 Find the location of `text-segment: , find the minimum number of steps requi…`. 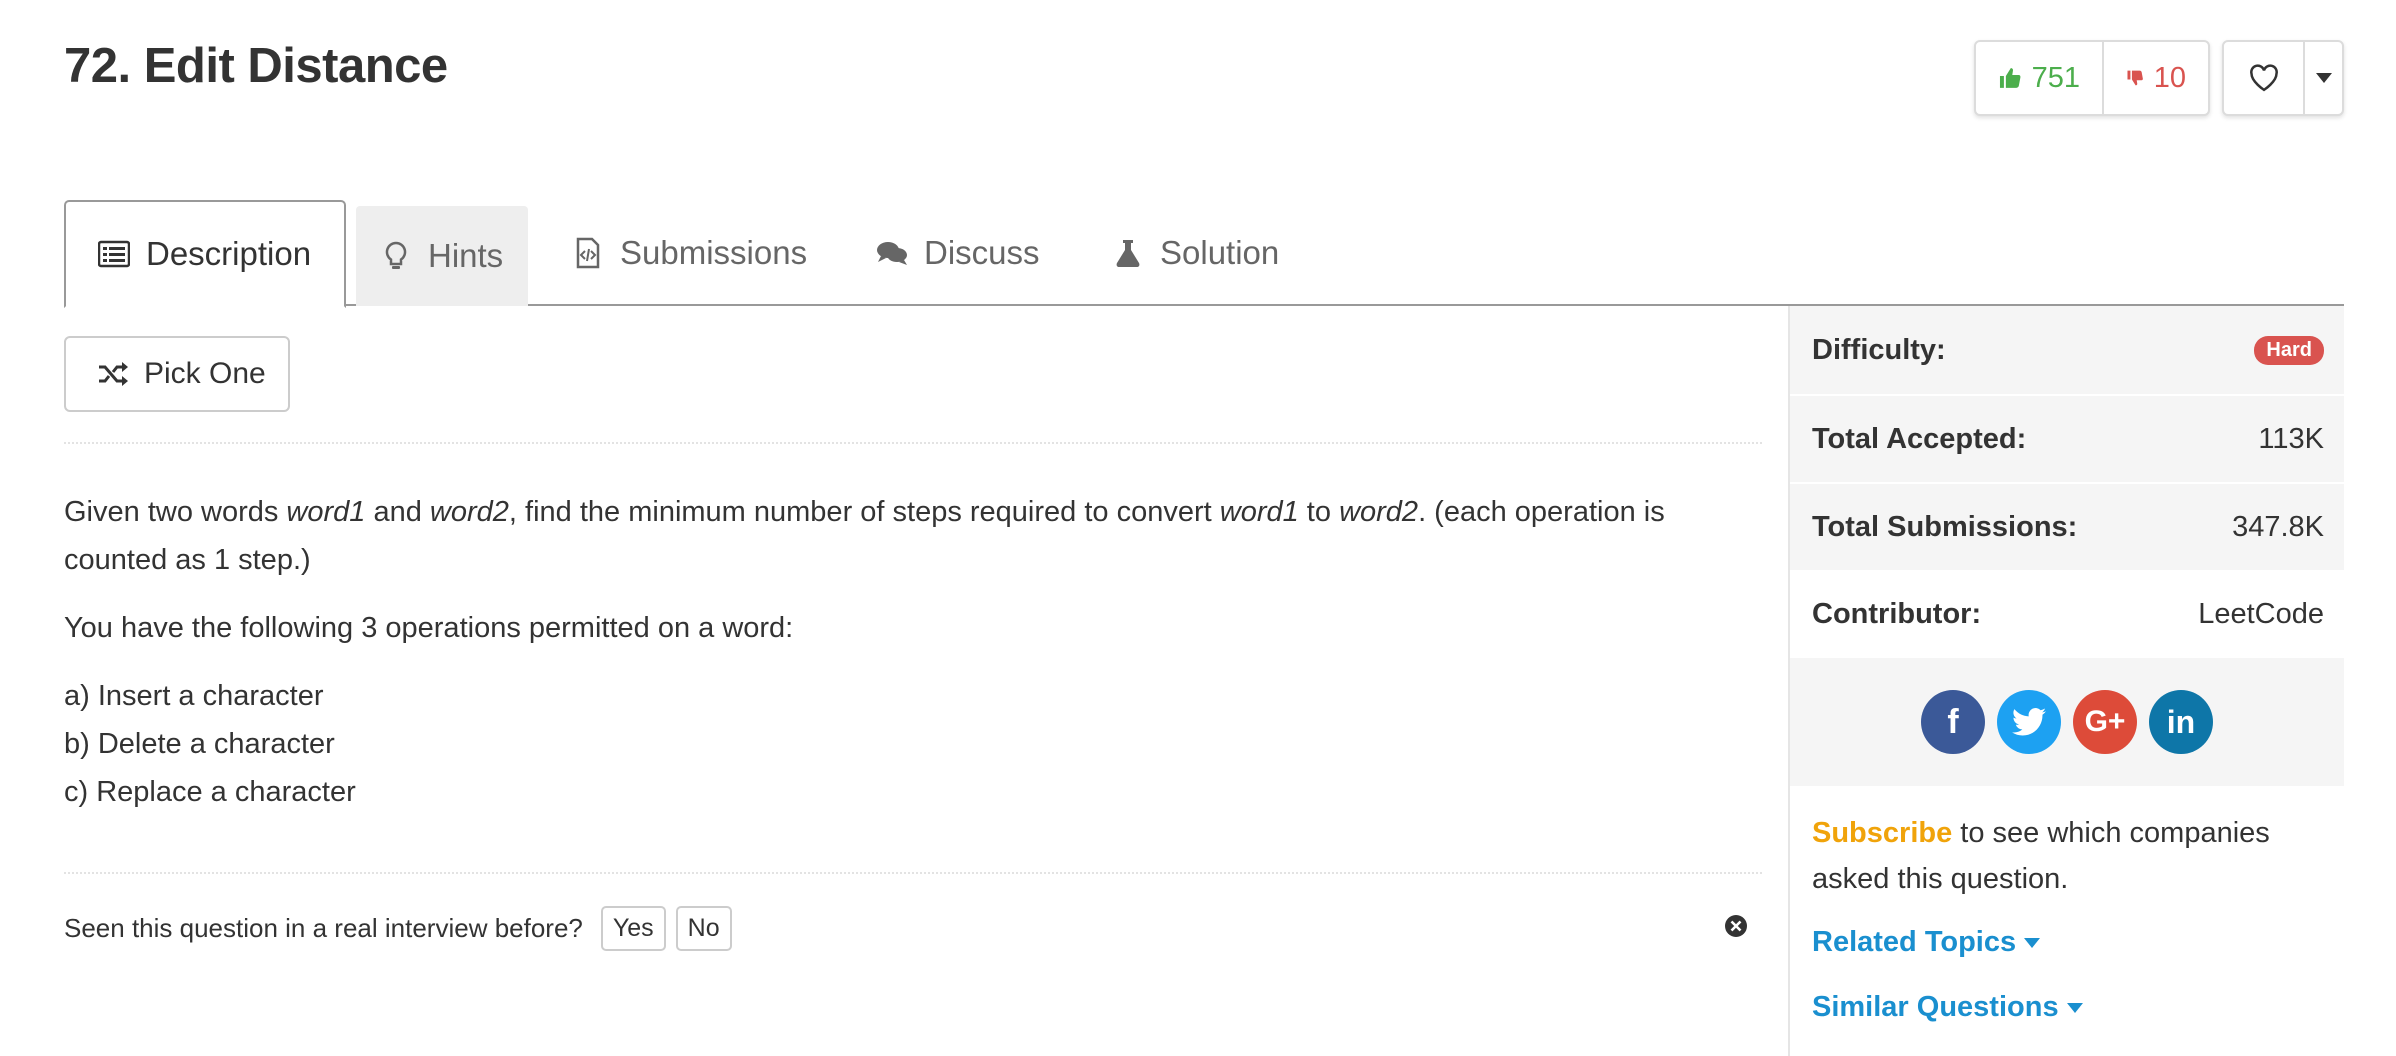

text-segment: , find the minimum number of steps requi… is located at coordinates (864, 512).